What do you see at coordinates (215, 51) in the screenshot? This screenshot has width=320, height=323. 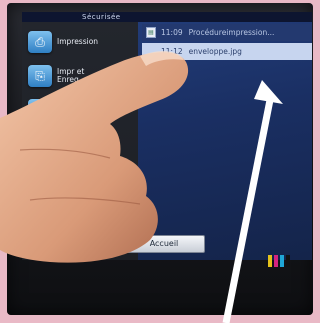 I see `job-name: enveloppe.jpg` at bounding box center [215, 51].